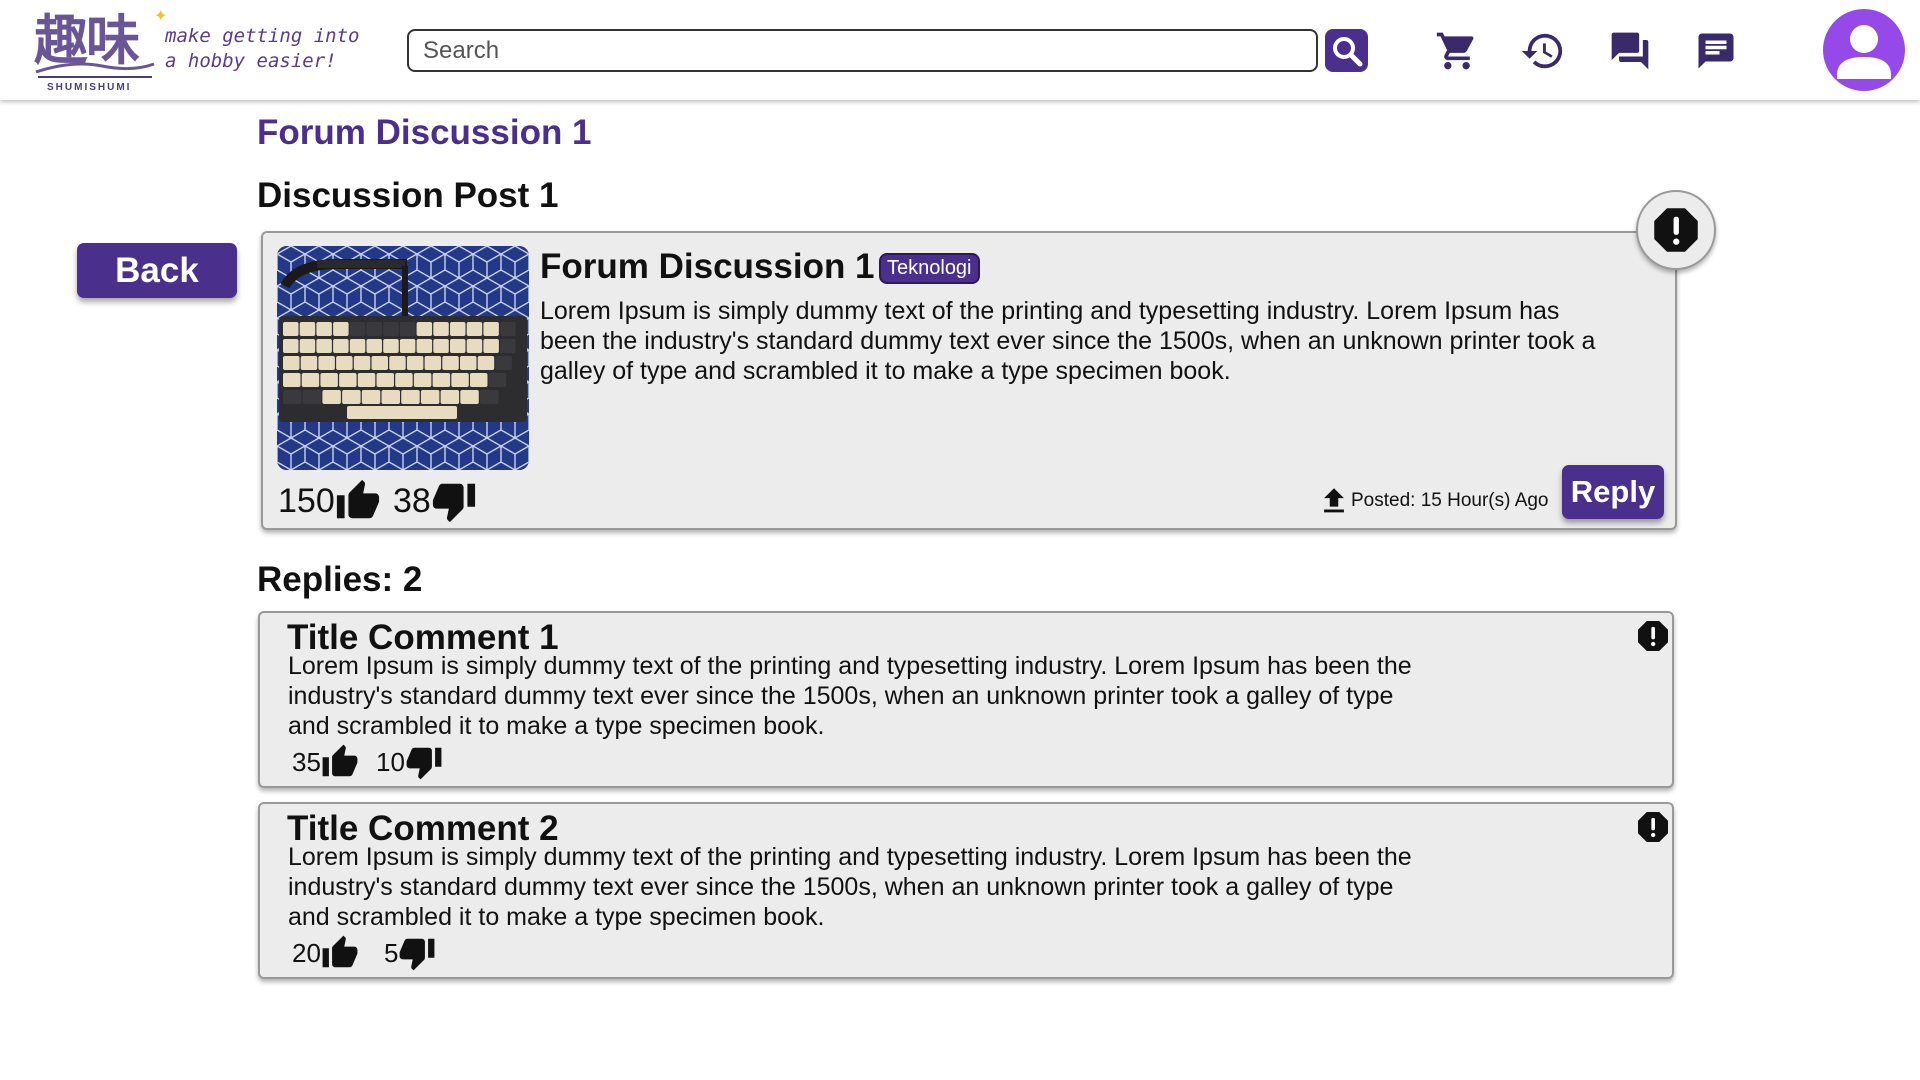  I want to click on posted-time: Posted: 15 Hour(s) Ago, so click(1433, 501).